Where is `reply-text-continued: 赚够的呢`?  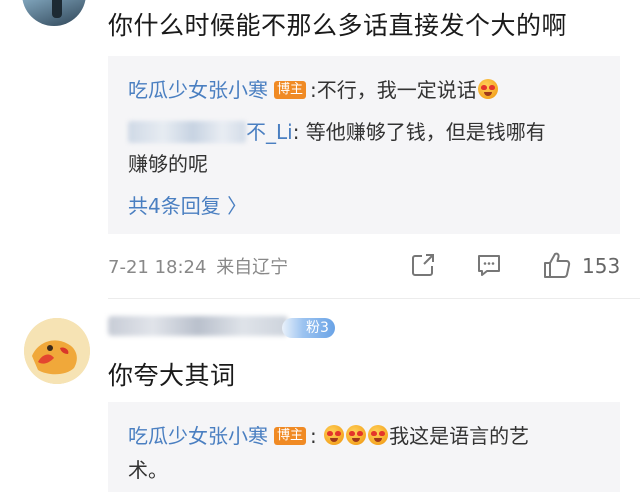 reply-text-continued: 赚够的呢 is located at coordinates (168, 164).